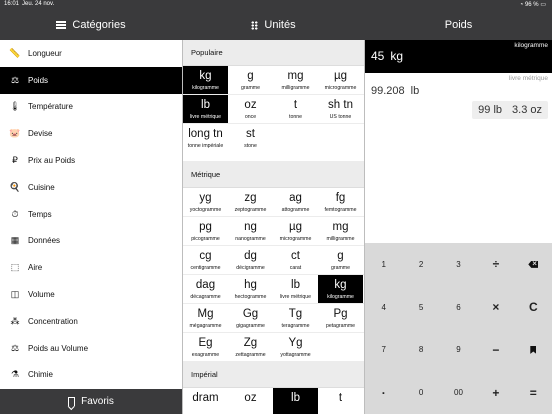 The width and height of the screenshot is (552, 414). What do you see at coordinates (91, 80) in the screenshot?
I see `sidebar-item: ⚖ Poids` at bounding box center [91, 80].